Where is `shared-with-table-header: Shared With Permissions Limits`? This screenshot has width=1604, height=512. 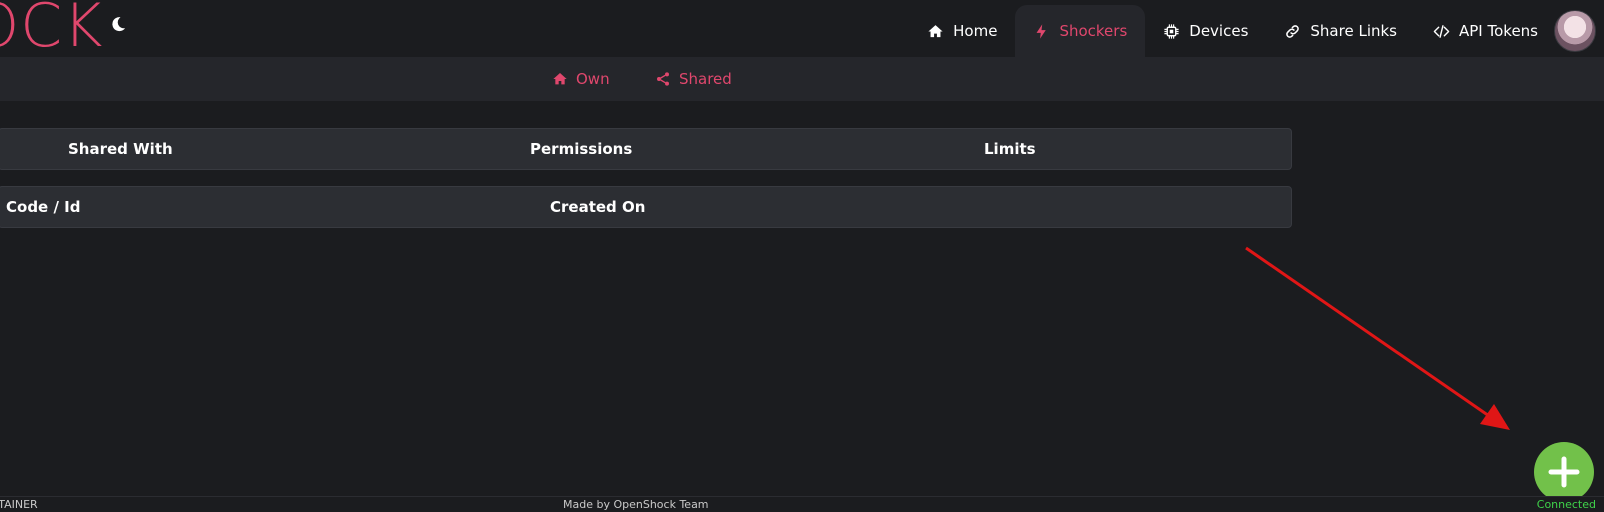
shared-with-table-header: Shared With Permissions Limits is located at coordinates (646, 149).